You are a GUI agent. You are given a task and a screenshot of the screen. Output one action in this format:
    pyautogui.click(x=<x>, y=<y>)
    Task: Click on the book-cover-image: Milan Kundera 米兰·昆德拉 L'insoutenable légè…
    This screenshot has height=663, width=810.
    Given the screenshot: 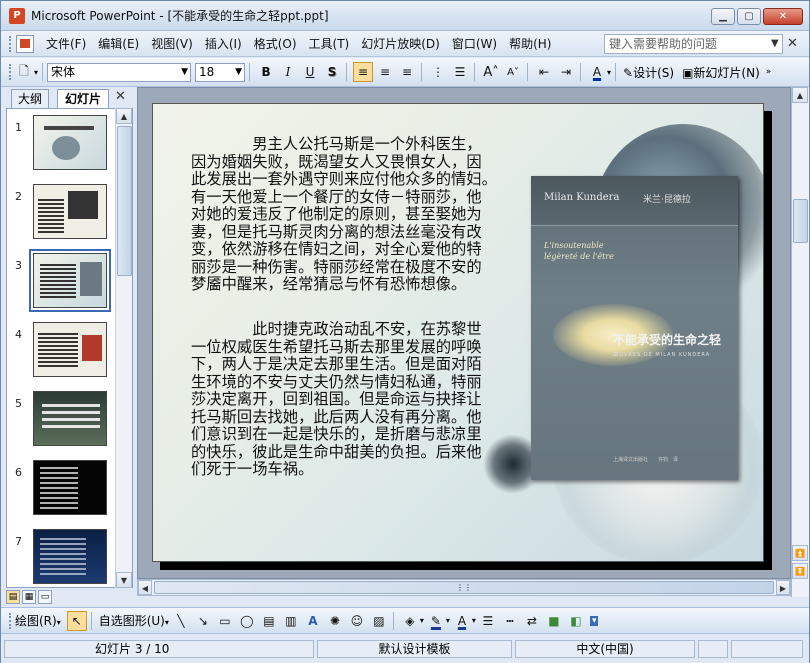 What is the action you would take?
    pyautogui.click(x=634, y=328)
    